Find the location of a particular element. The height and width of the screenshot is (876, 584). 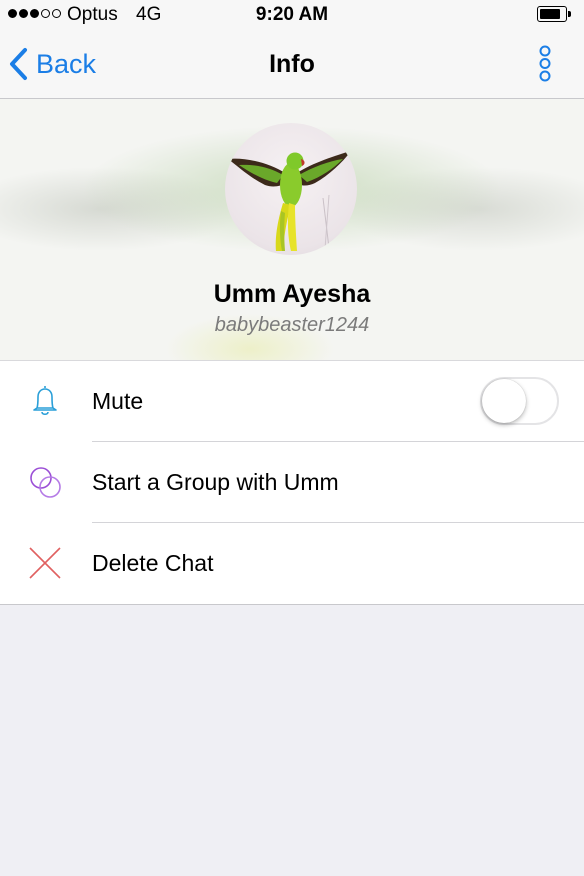

contact-name: Umm Ayesha is located at coordinates (292, 294).